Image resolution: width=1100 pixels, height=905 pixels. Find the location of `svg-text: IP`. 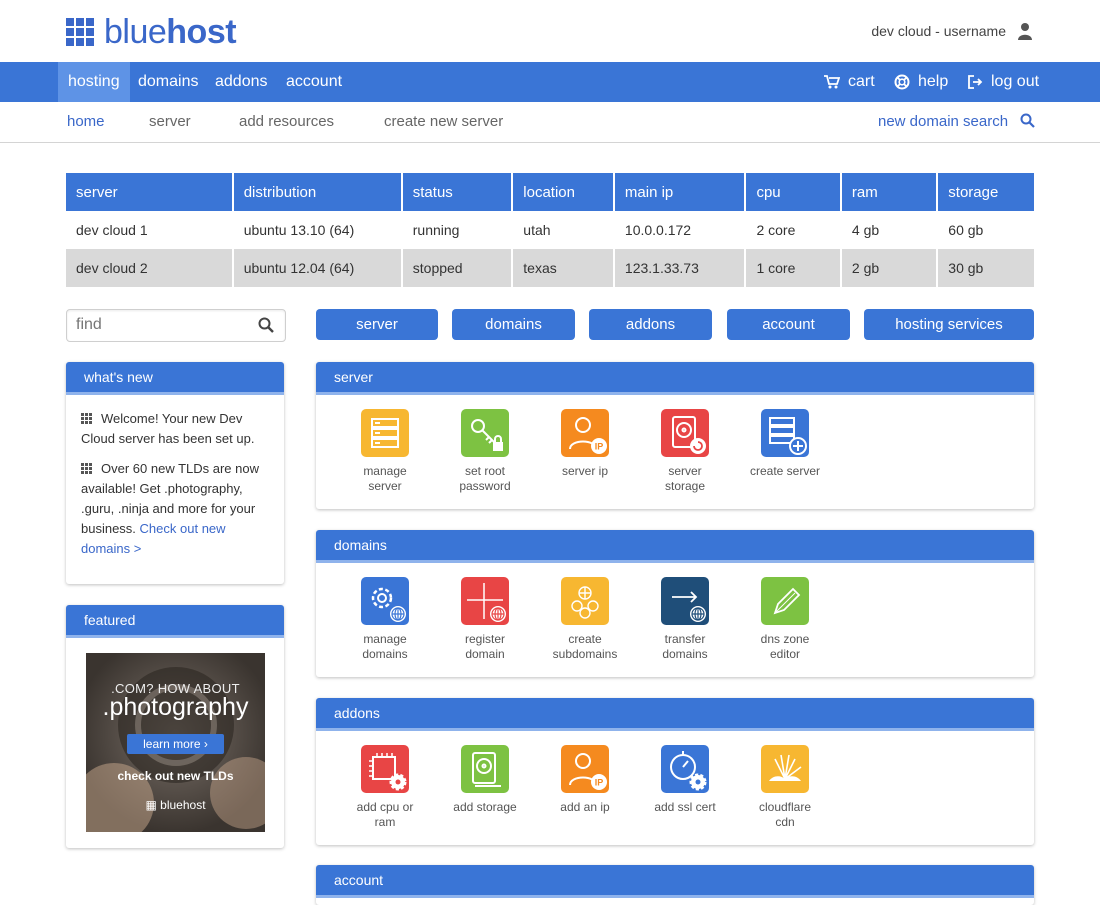

svg-text: IP is located at coordinates (599, 447).